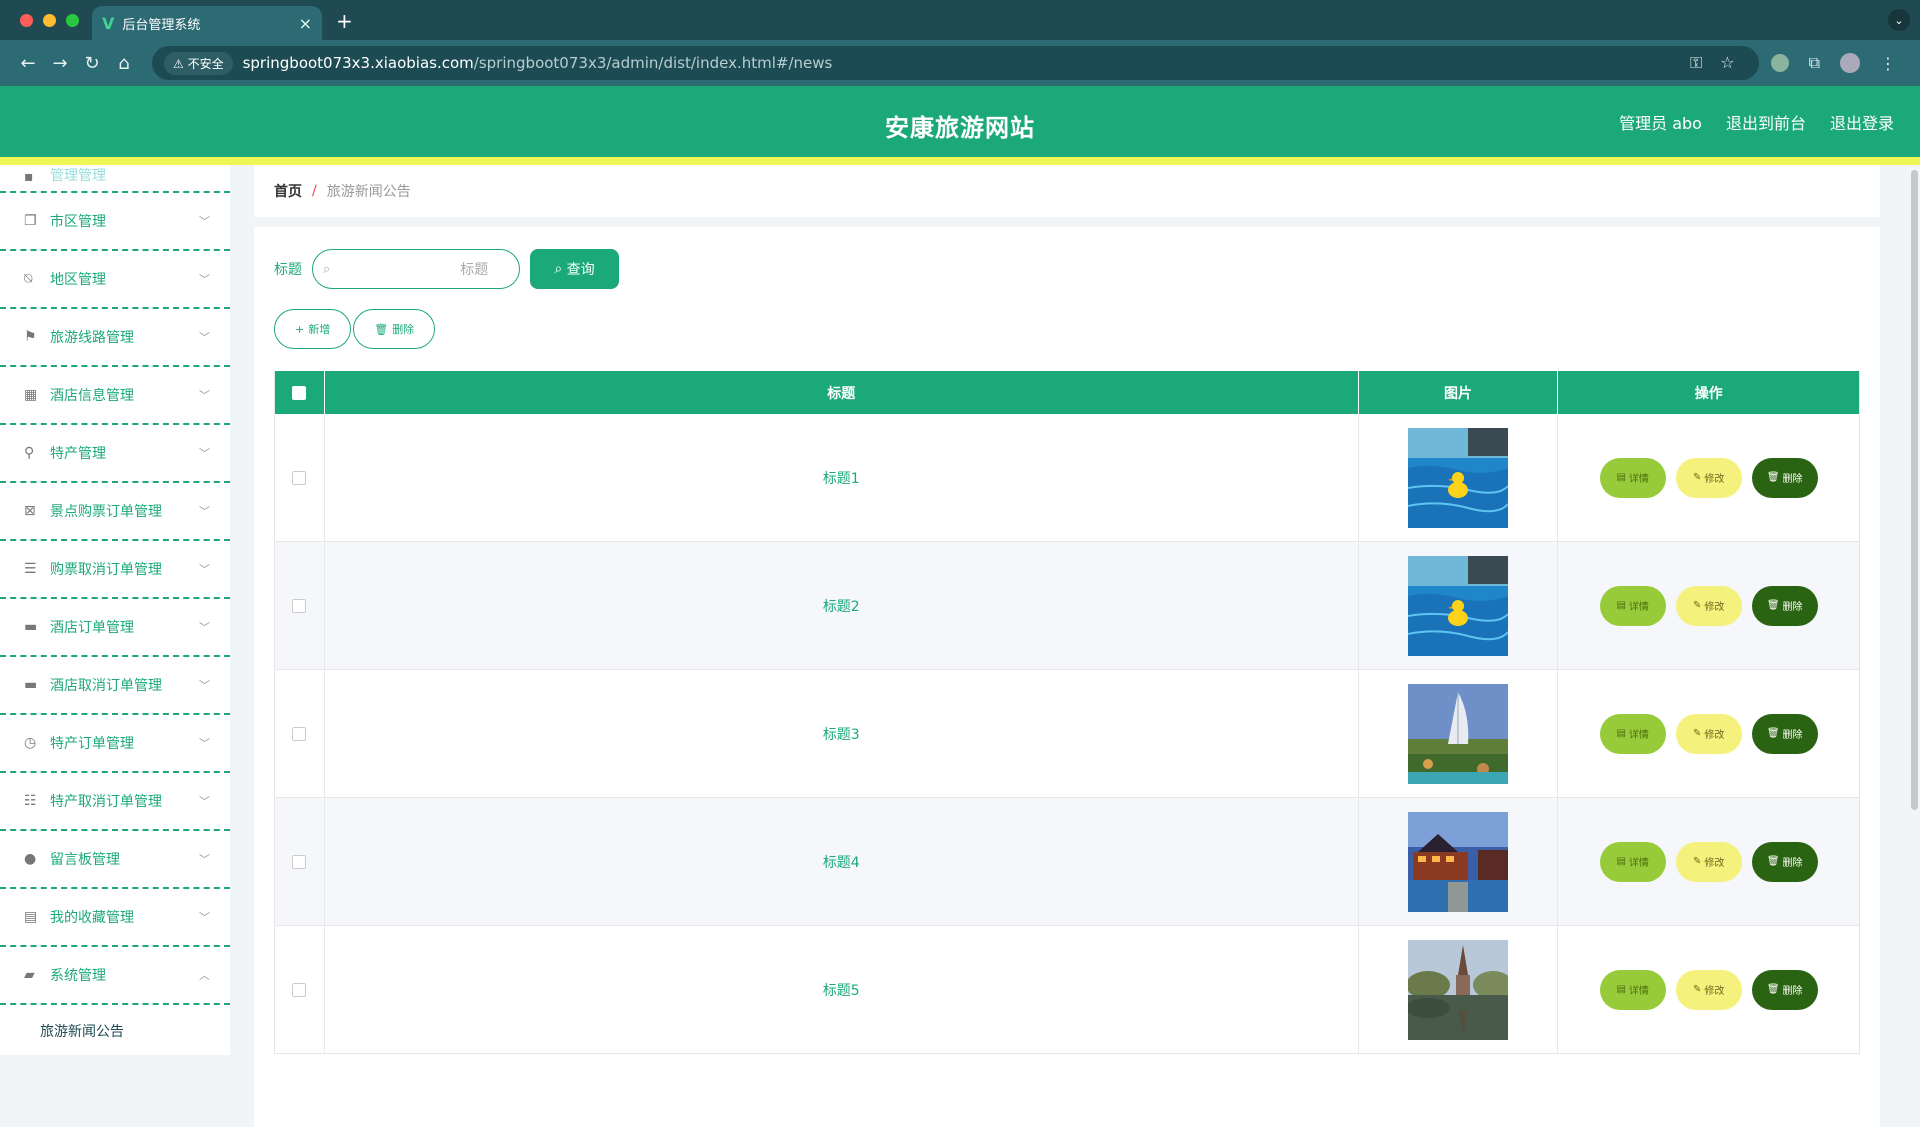 The image size is (1920, 1127). I want to click on insecure-badge: ⚠ 不安全, so click(198, 63).